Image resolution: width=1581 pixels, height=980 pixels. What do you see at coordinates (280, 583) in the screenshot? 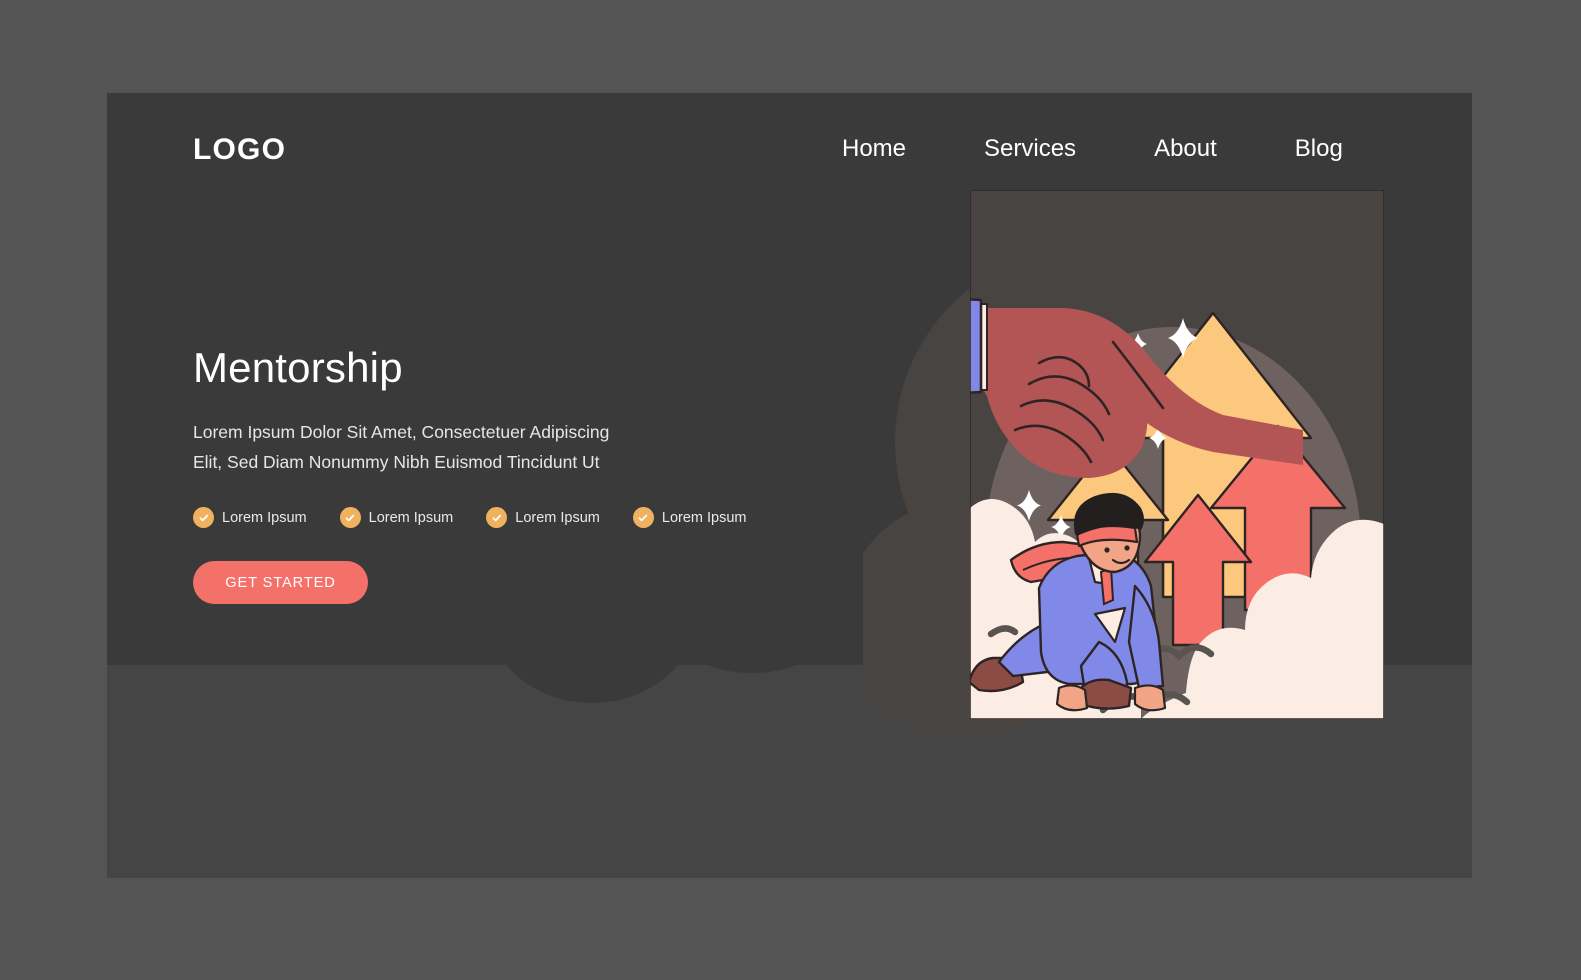
I see `get-started-button: GET STARTED` at bounding box center [280, 583].